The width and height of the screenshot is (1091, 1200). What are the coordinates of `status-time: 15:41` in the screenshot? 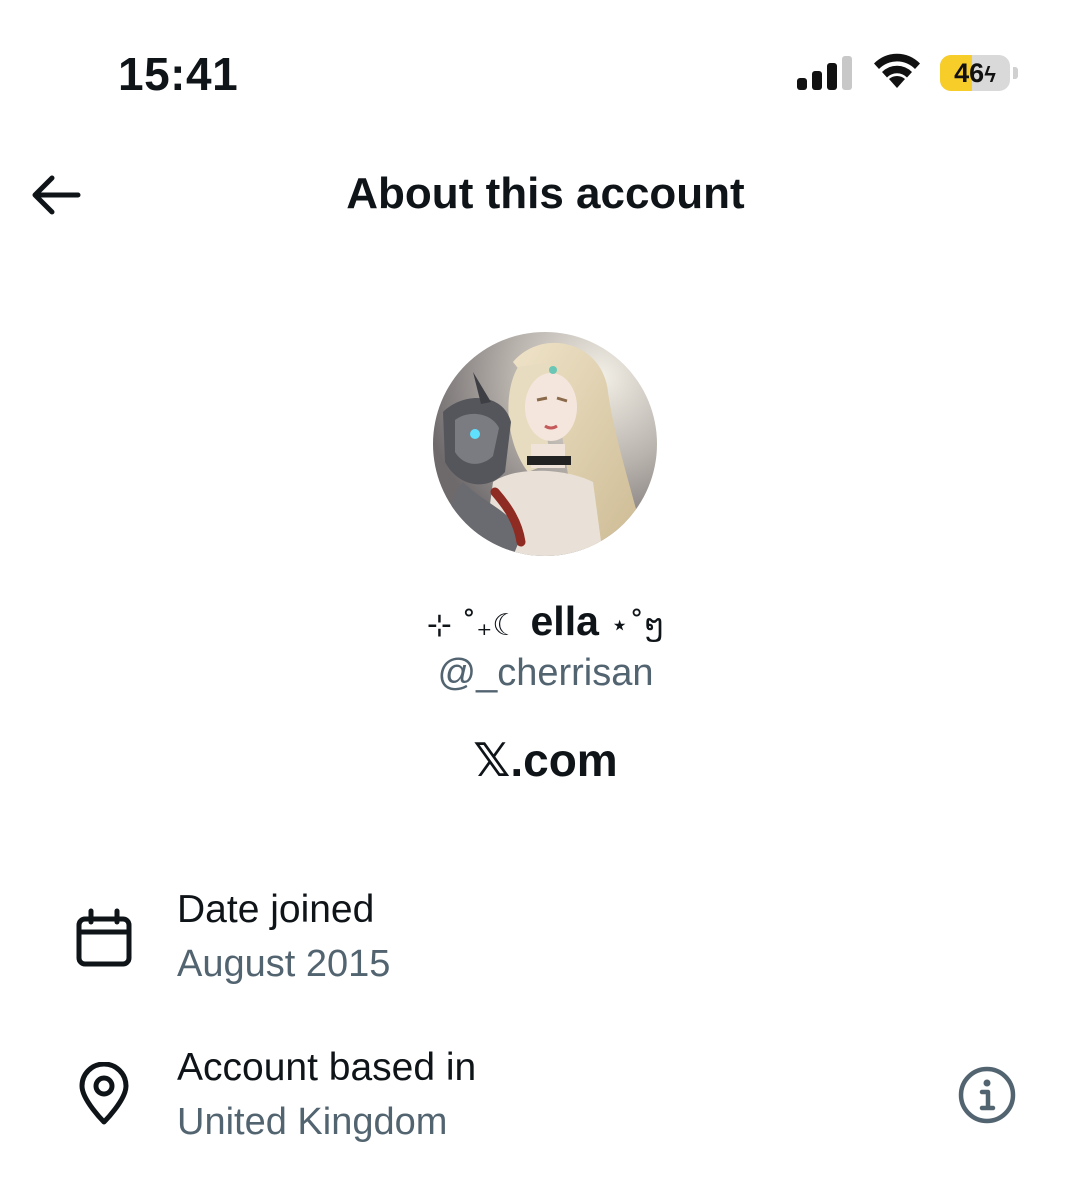 It's located at (178, 74).